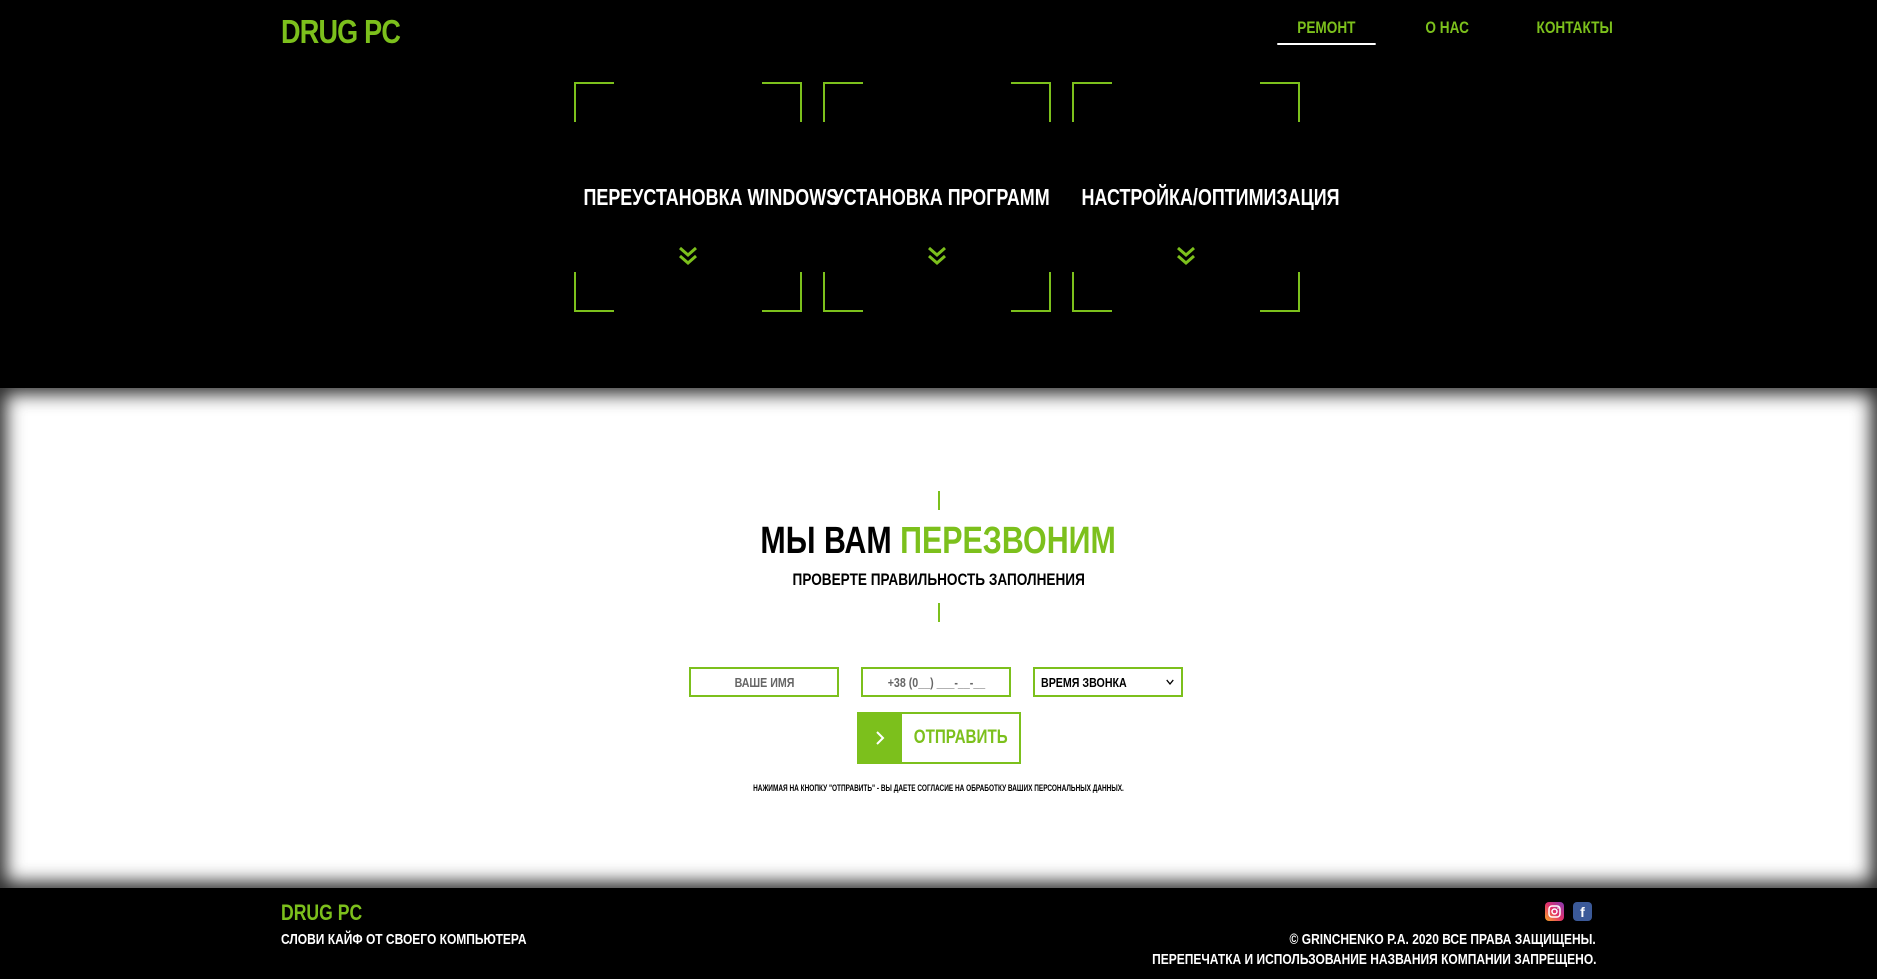 This screenshot has width=1877, height=979. What do you see at coordinates (1170, 682) in the screenshot?
I see `chevron-down-icon` at bounding box center [1170, 682].